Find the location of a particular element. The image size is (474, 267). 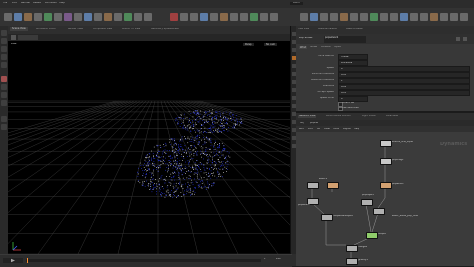

tab-asset-browser: Asset Browser is located at coordinates (354, 29).